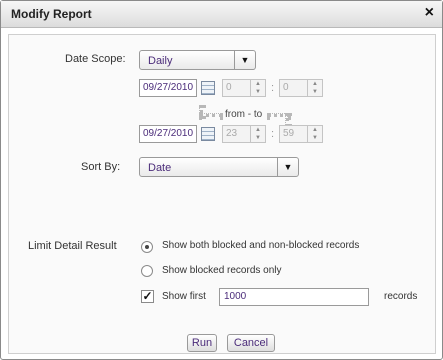  Describe the element at coordinates (168, 134) in the screenshot. I see `to-date-input: 09/27/2010` at that location.